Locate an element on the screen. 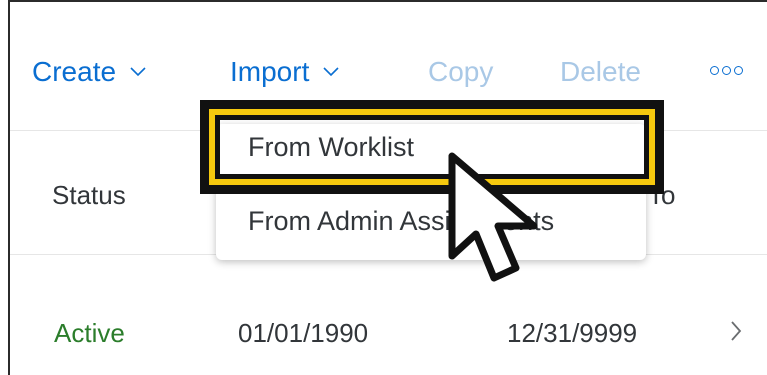 This screenshot has height=375, width=767. import-button: Import is located at coordinates (284, 72).